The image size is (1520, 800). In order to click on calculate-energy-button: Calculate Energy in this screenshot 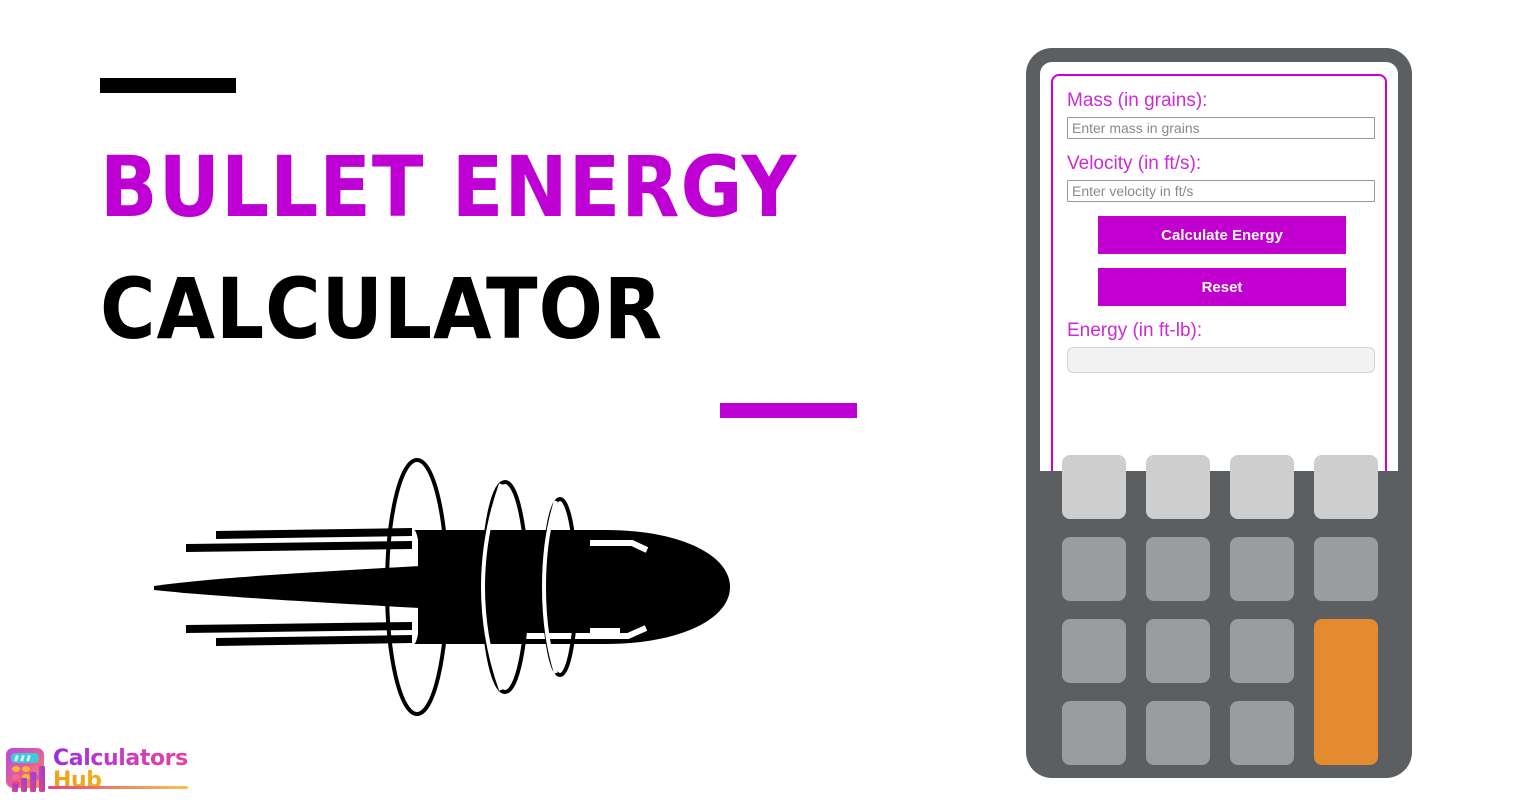, I will do `click(1222, 235)`.